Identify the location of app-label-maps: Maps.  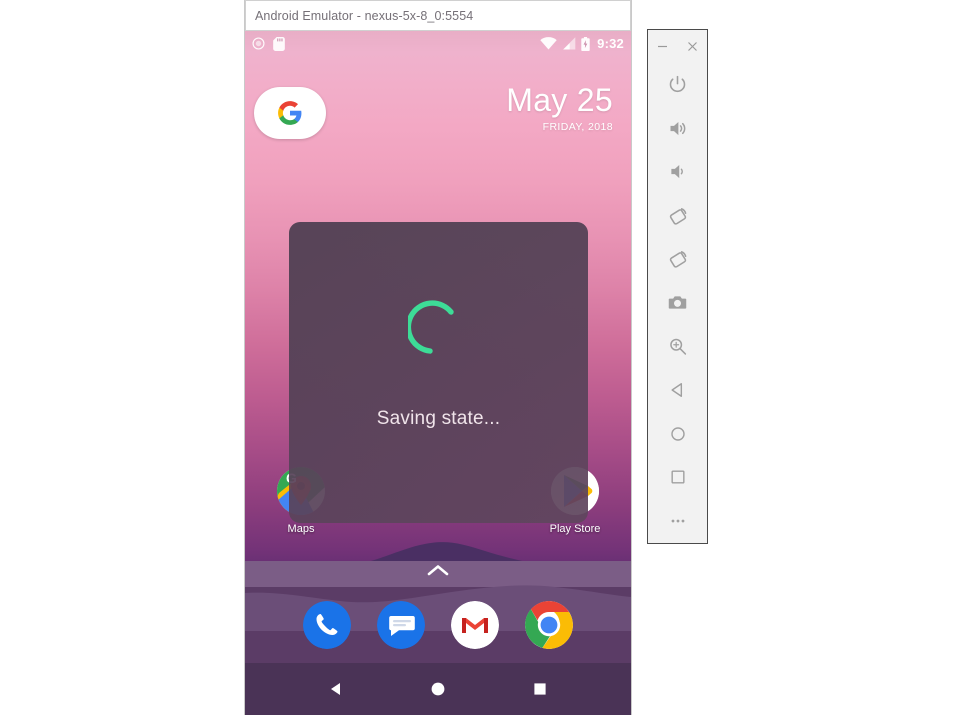
(301, 529).